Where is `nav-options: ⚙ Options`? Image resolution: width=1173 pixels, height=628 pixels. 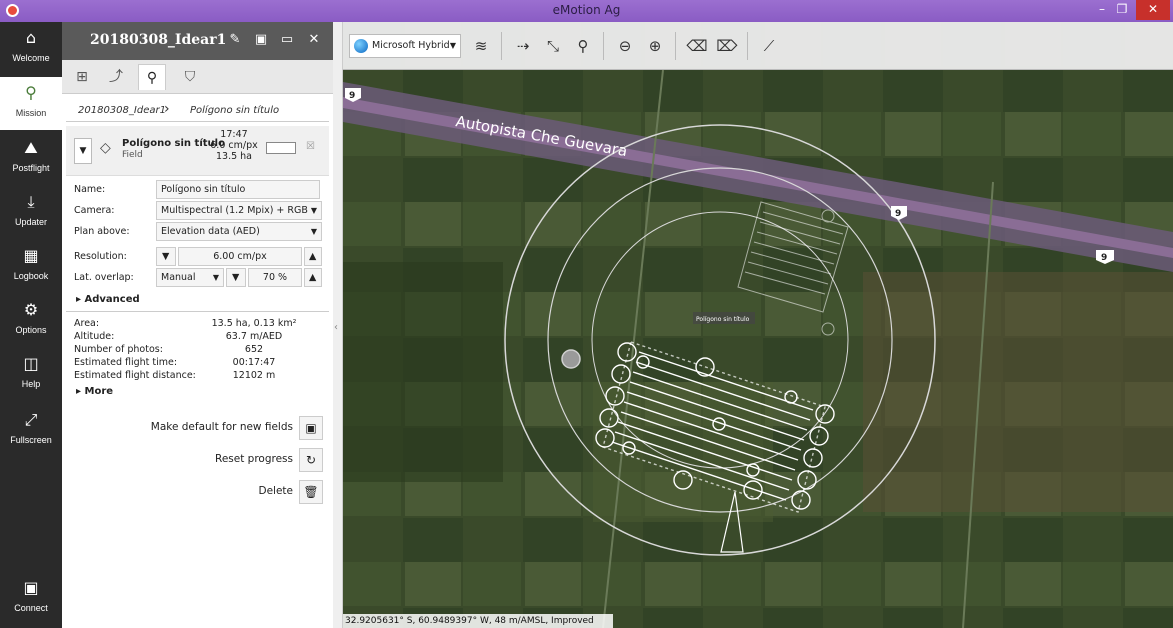 nav-options: ⚙ Options is located at coordinates (31, 320).